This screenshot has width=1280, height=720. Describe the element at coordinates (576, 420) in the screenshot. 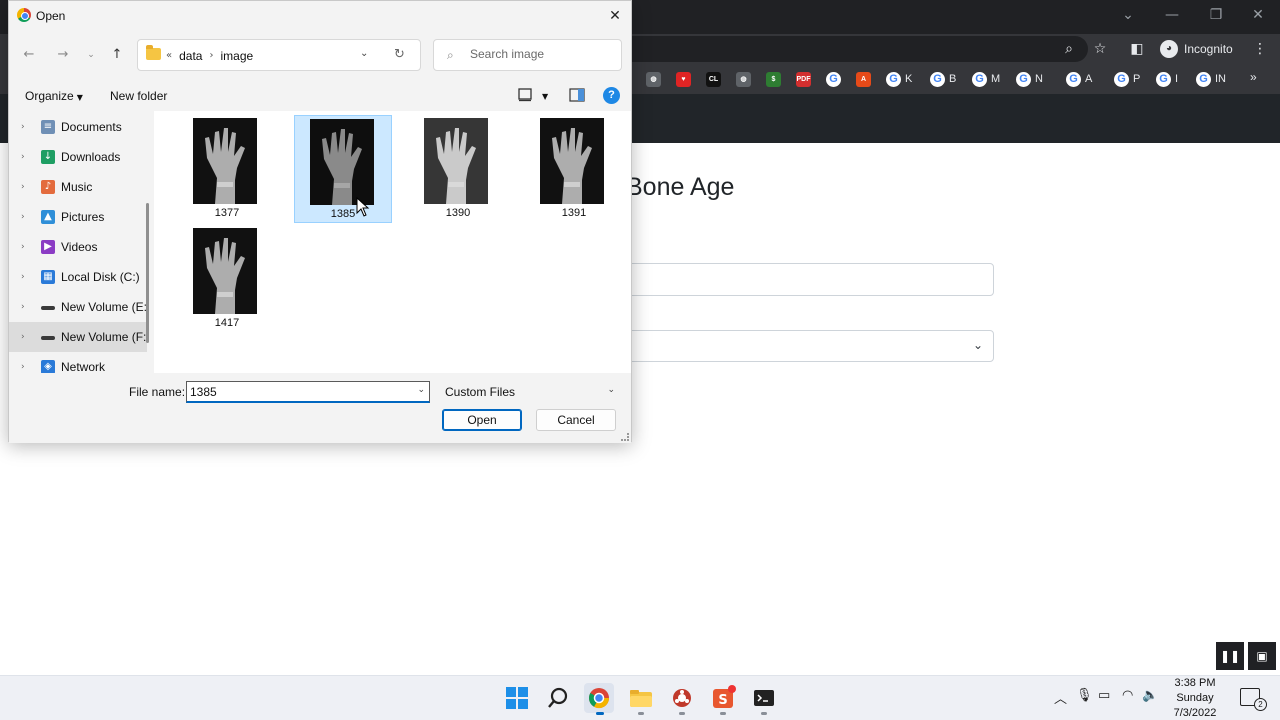

I see `cancel-button: Cancel` at that location.